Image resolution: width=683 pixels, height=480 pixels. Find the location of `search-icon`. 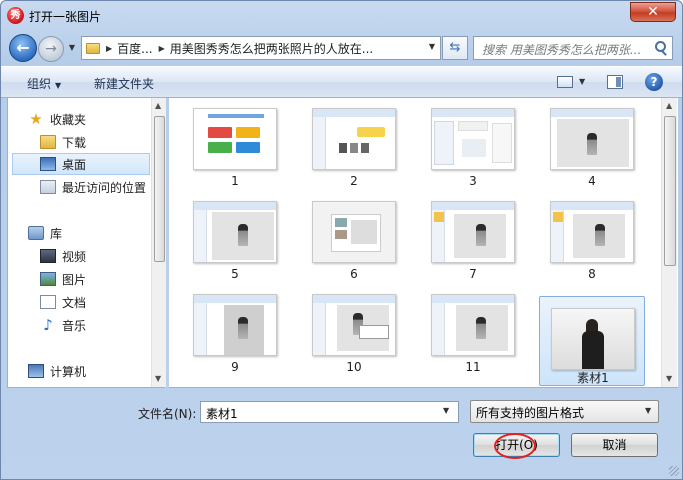

search-icon is located at coordinates (660, 47).